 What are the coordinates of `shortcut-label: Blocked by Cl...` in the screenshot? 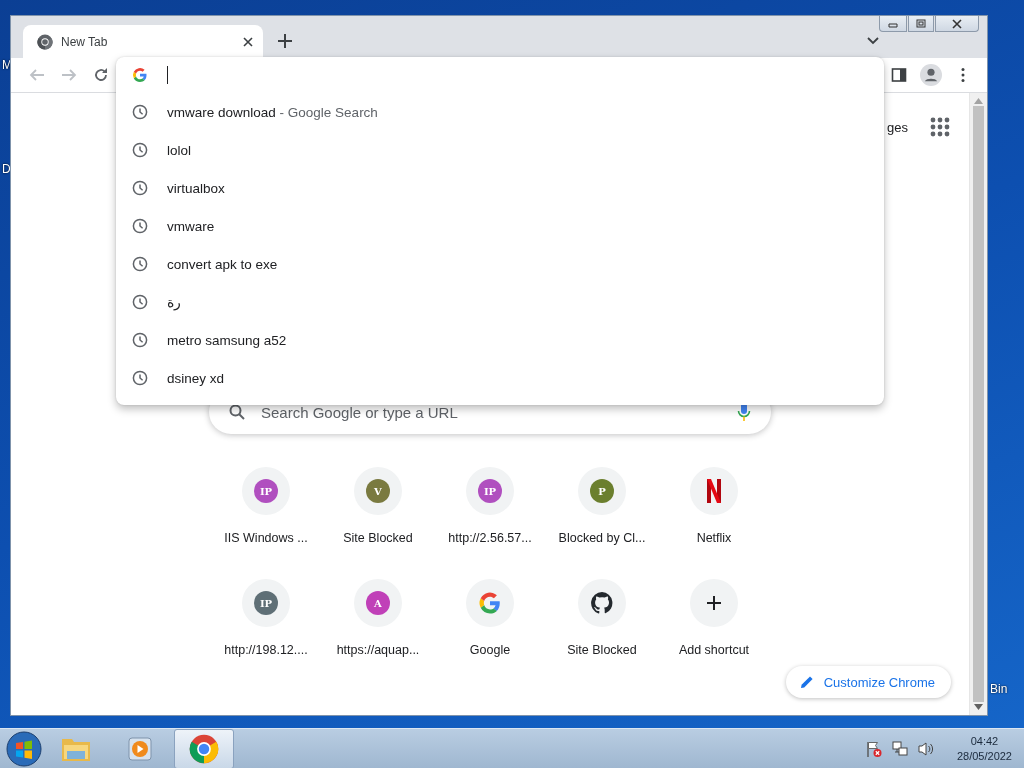 It's located at (602, 538).